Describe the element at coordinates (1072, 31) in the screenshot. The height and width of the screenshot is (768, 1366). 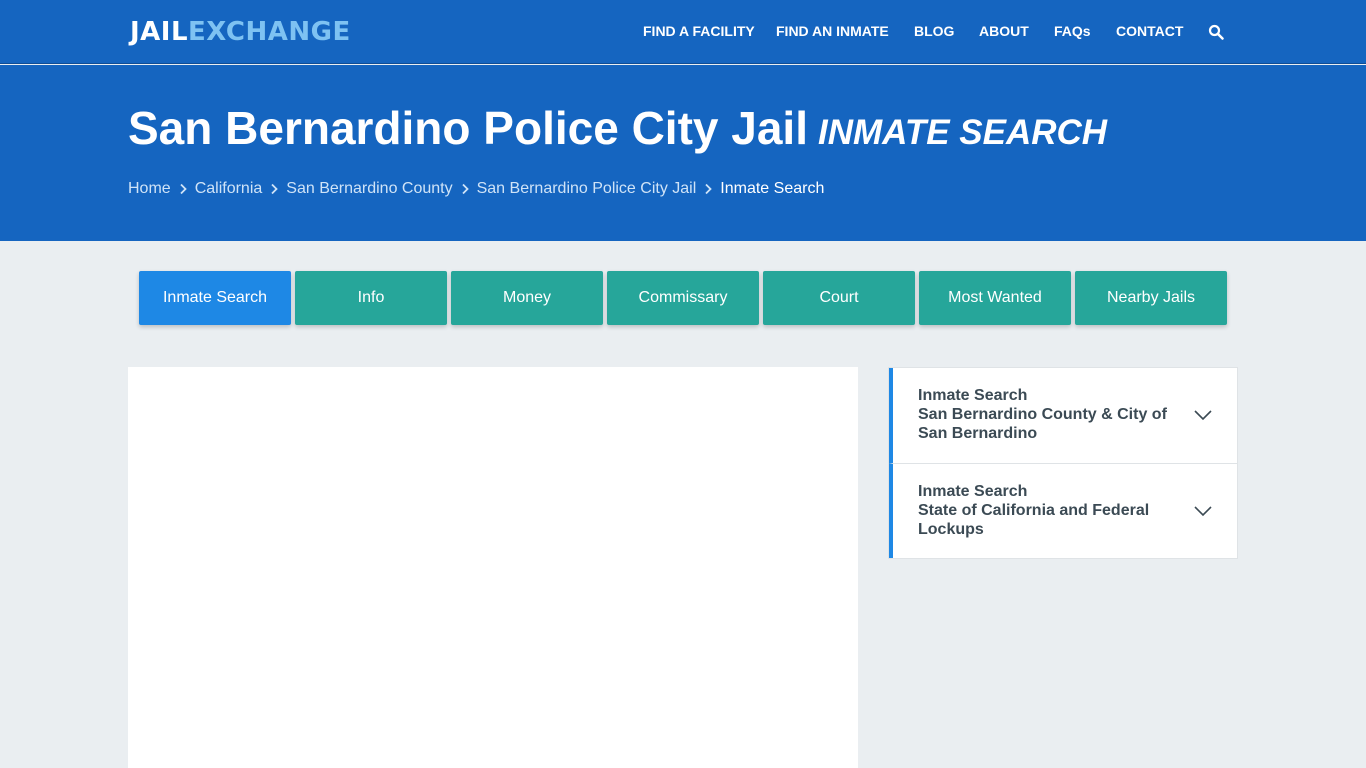
I see `nav-faqs: FAQs` at that location.